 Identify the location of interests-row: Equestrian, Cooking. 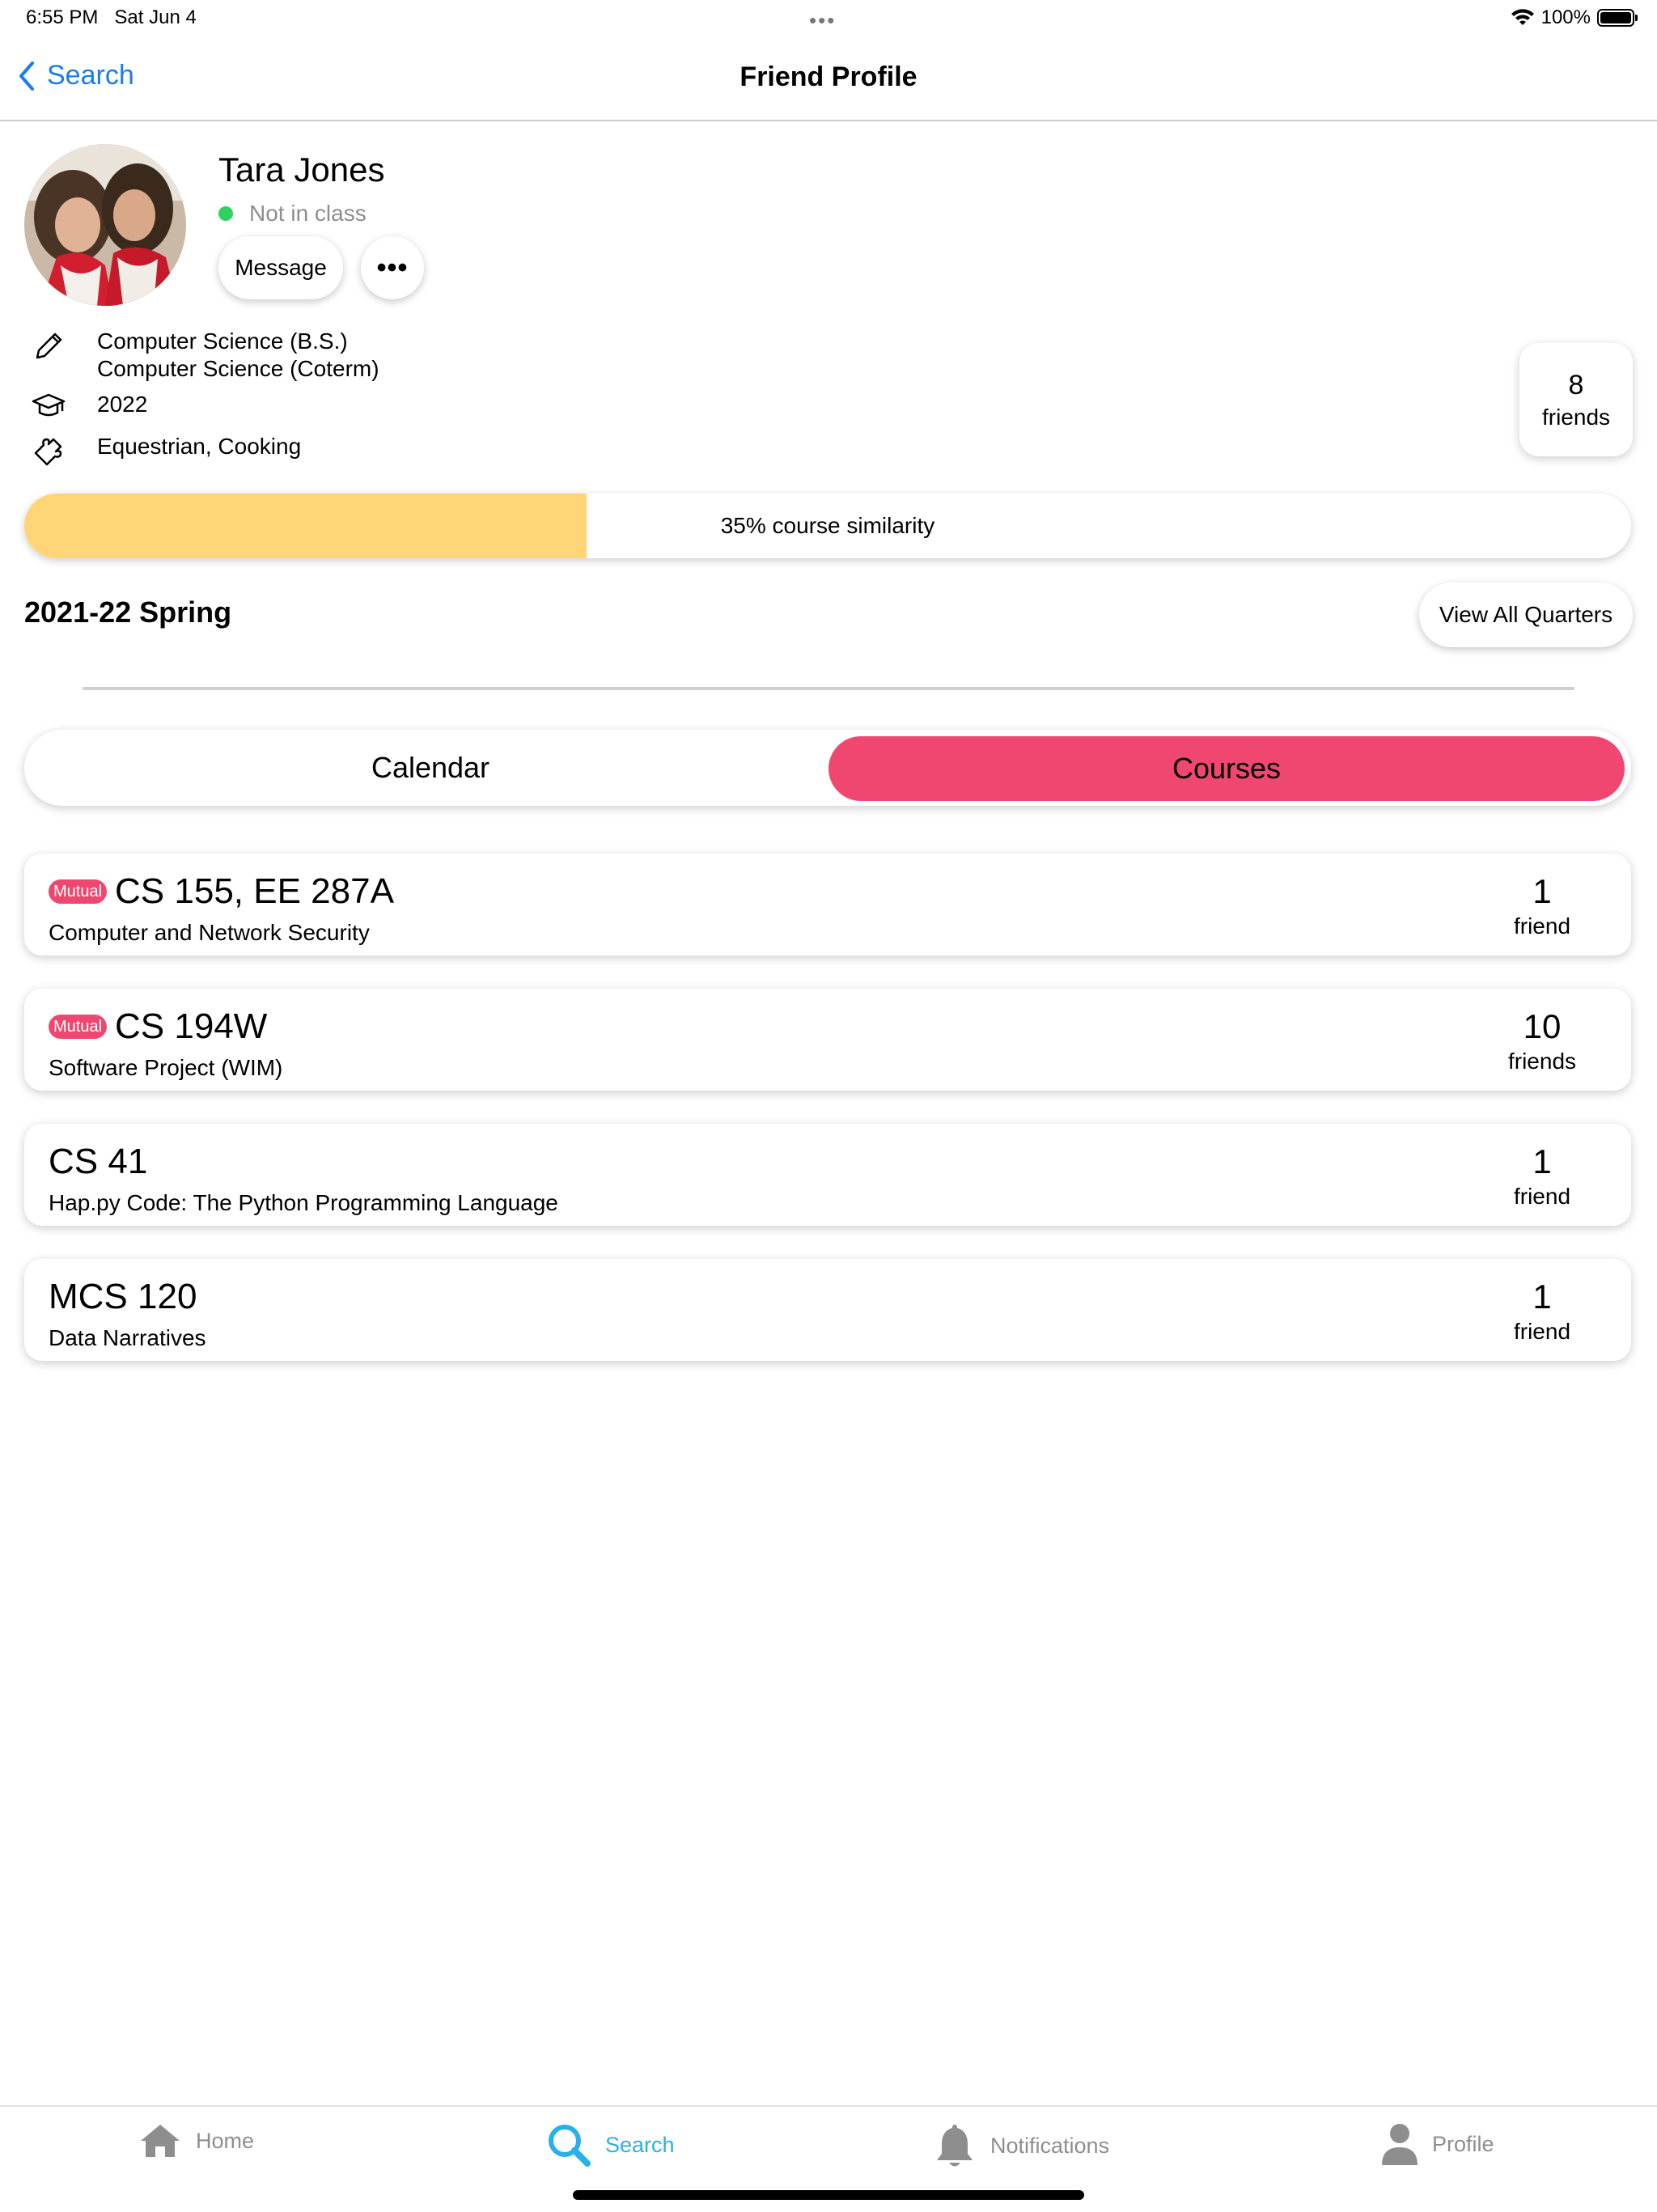
(165, 451).